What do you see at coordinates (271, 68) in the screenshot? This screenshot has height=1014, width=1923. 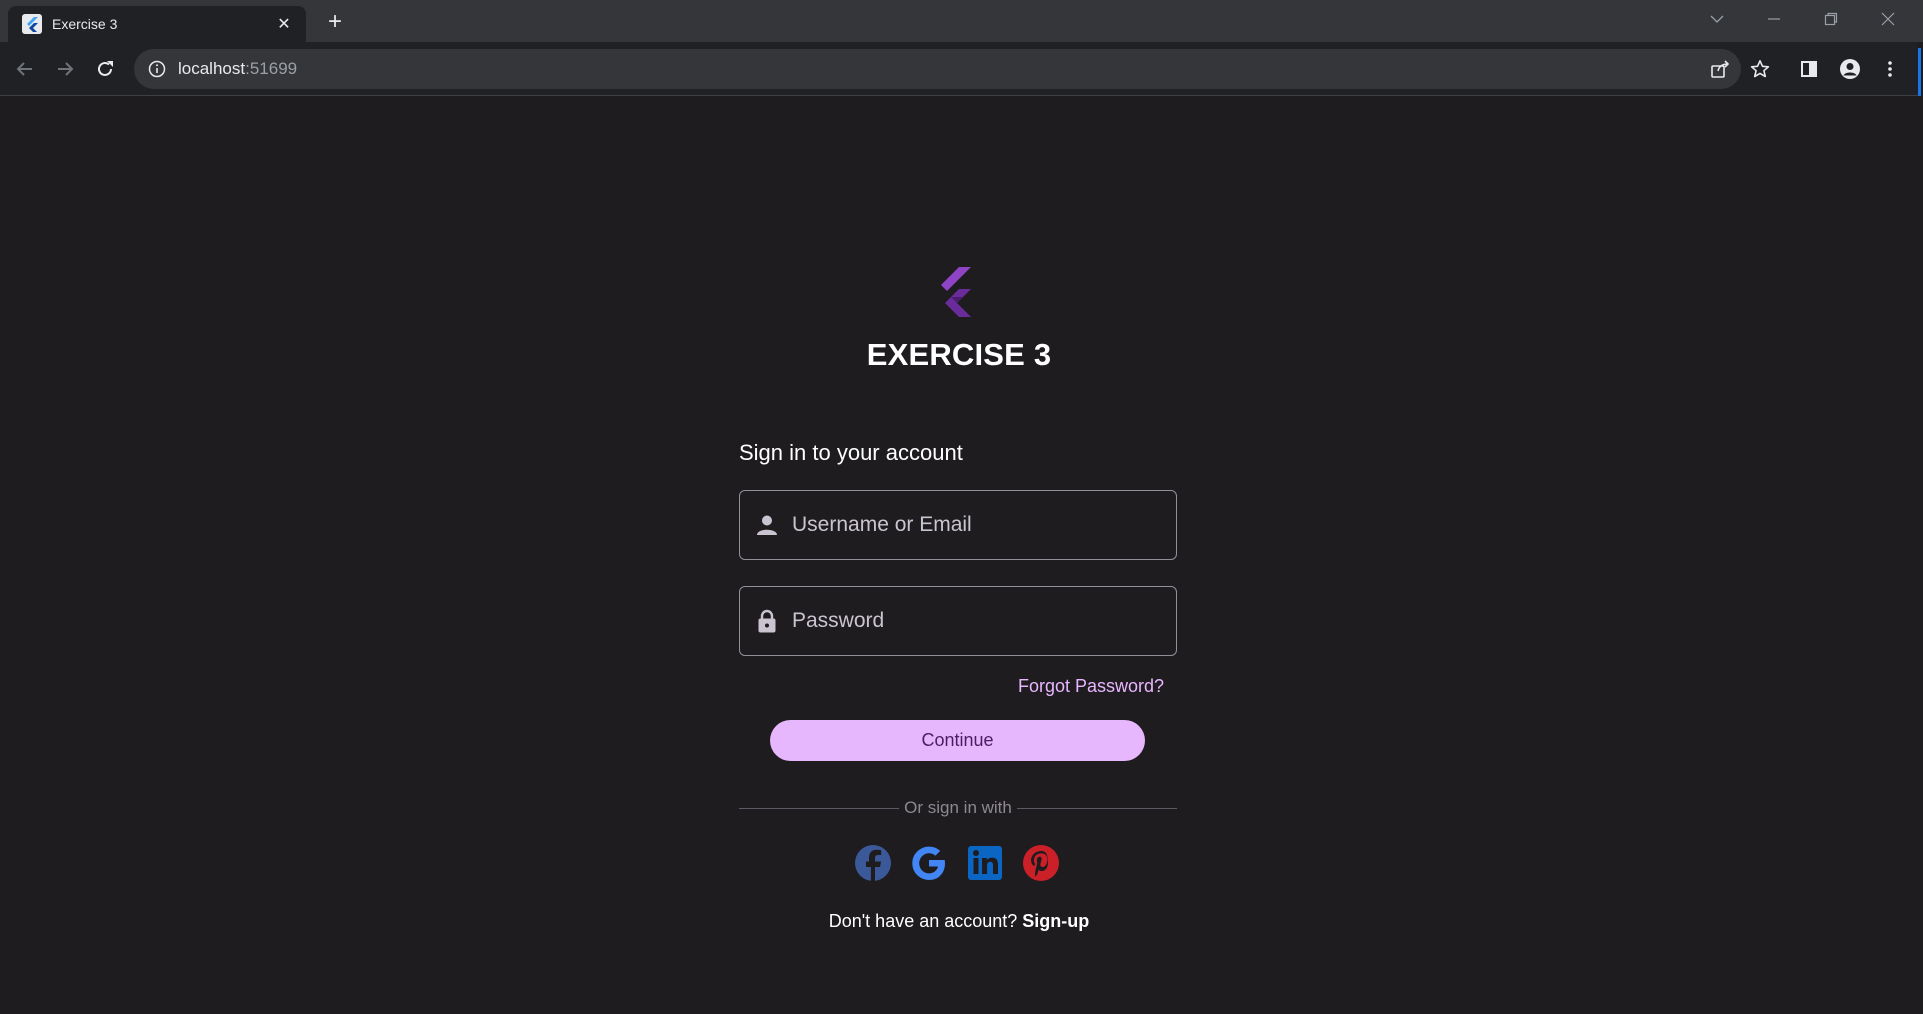 I see `url-port: :51699` at bounding box center [271, 68].